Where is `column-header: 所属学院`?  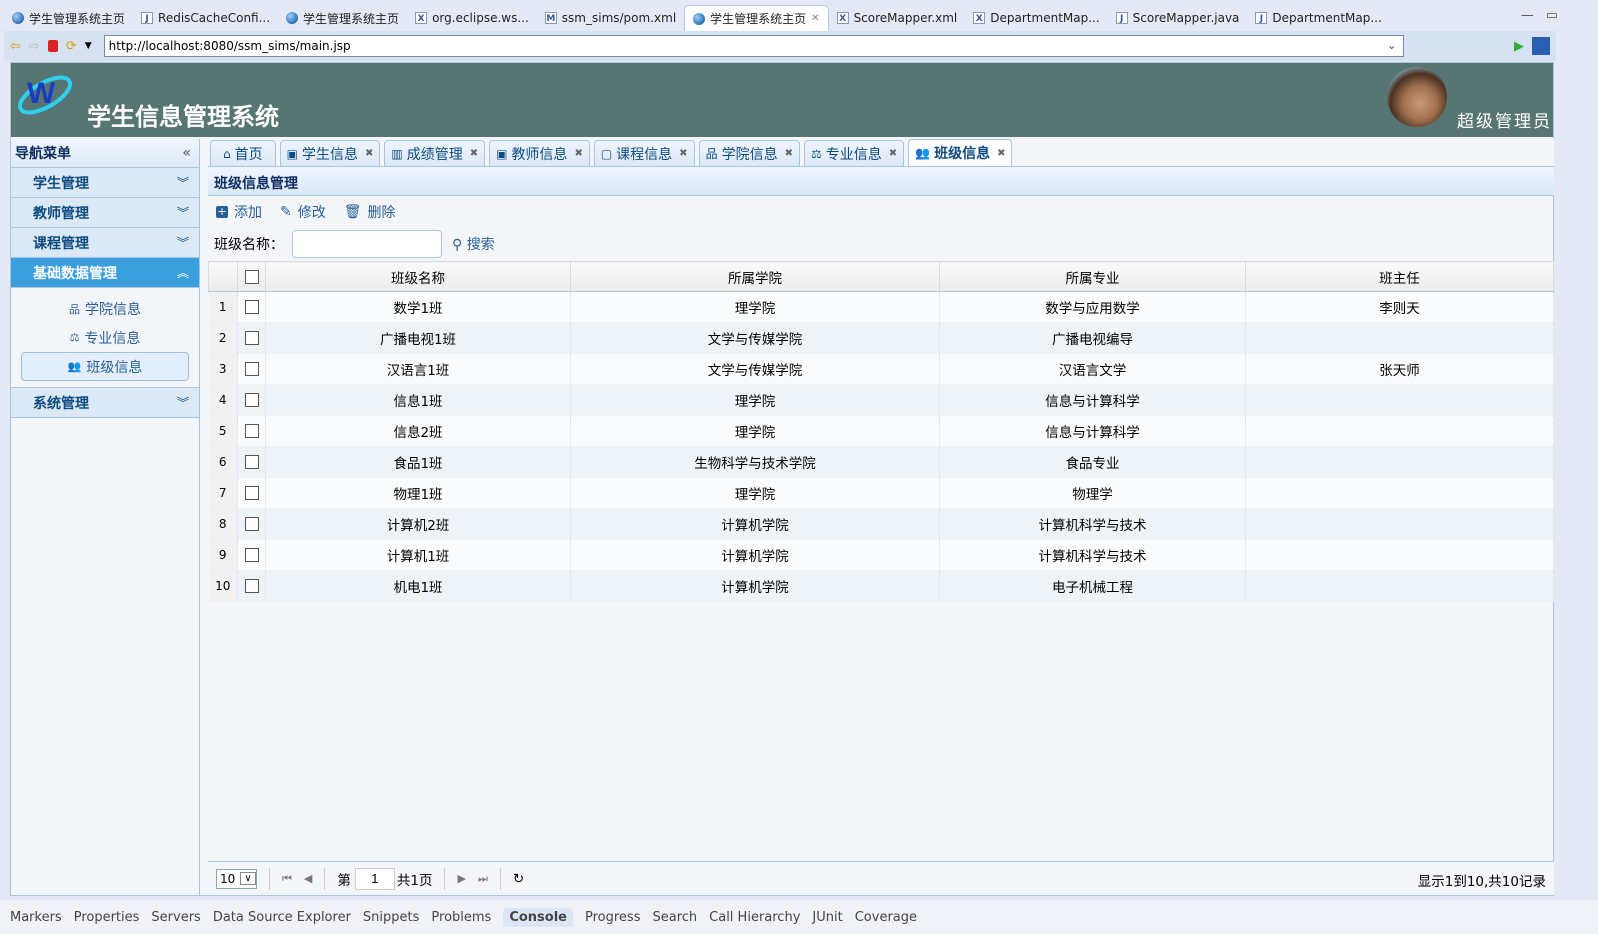
column-header: 所属学院 is located at coordinates (755, 276).